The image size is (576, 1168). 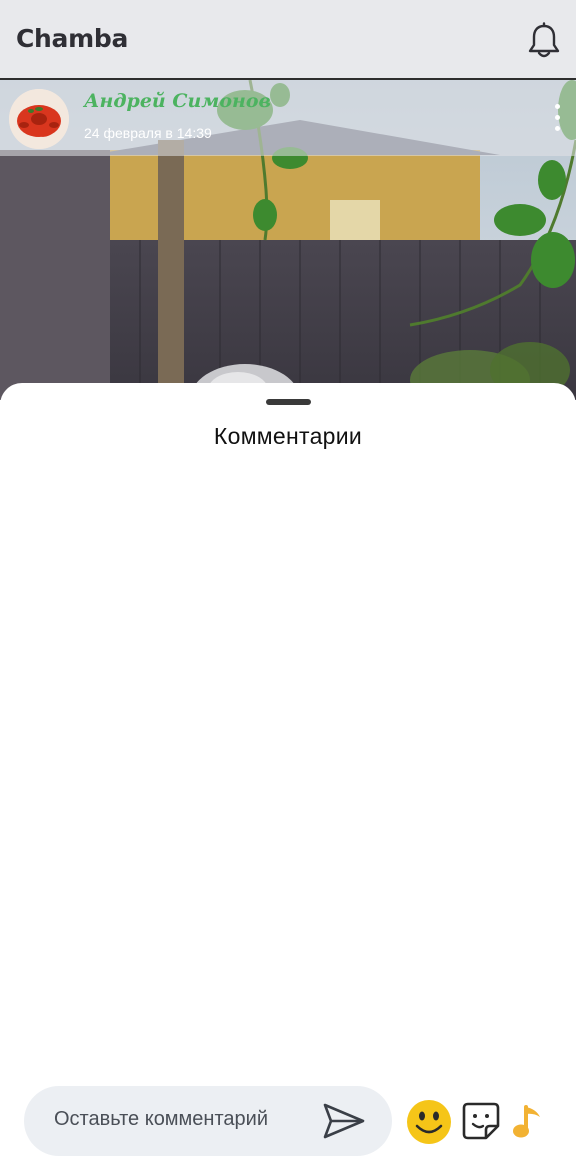 I want to click on emoji-icon, so click(x=429, y=1122).